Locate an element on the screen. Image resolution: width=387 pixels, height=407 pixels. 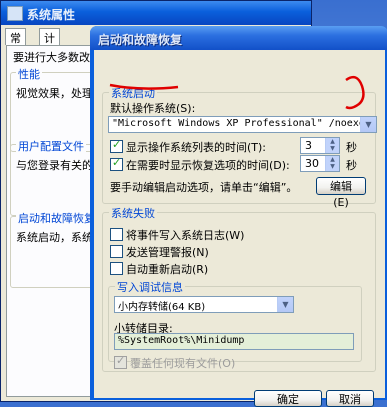
red-annotation-overlay is located at coordinates (237, 92).